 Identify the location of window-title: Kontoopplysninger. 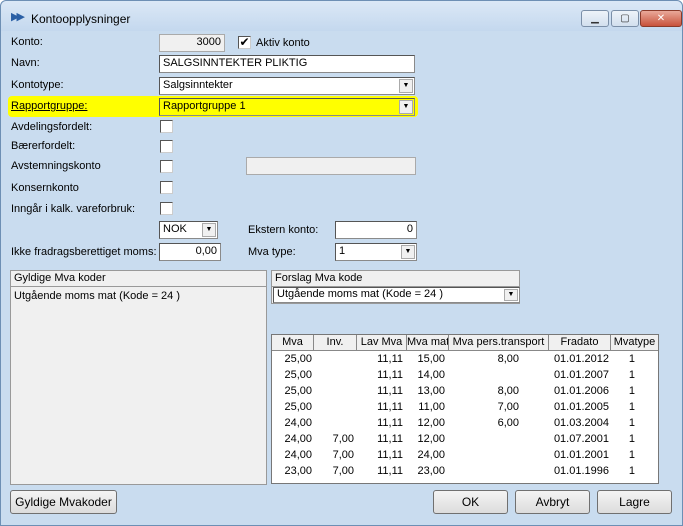
(81, 19).